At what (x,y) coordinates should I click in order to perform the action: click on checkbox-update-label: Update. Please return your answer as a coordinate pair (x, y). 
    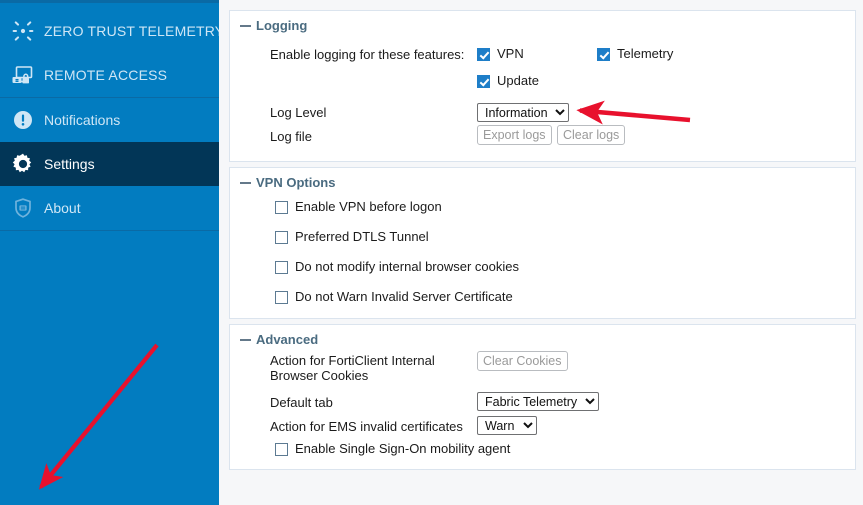
    Looking at the image, I should click on (518, 80).